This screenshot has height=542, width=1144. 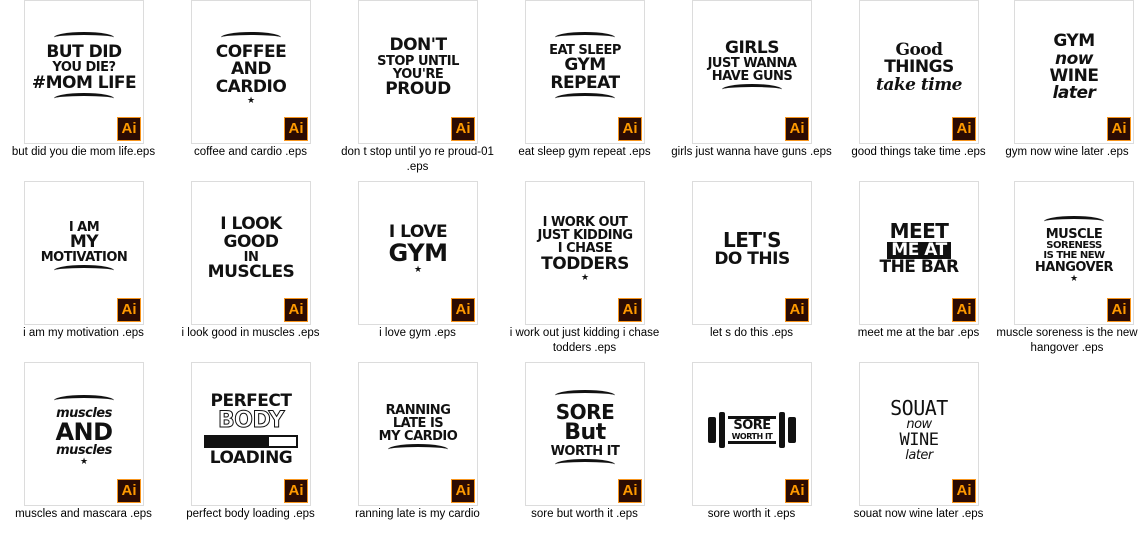 What do you see at coordinates (919, 84) in the screenshot?
I see `art-text: take time` at bounding box center [919, 84].